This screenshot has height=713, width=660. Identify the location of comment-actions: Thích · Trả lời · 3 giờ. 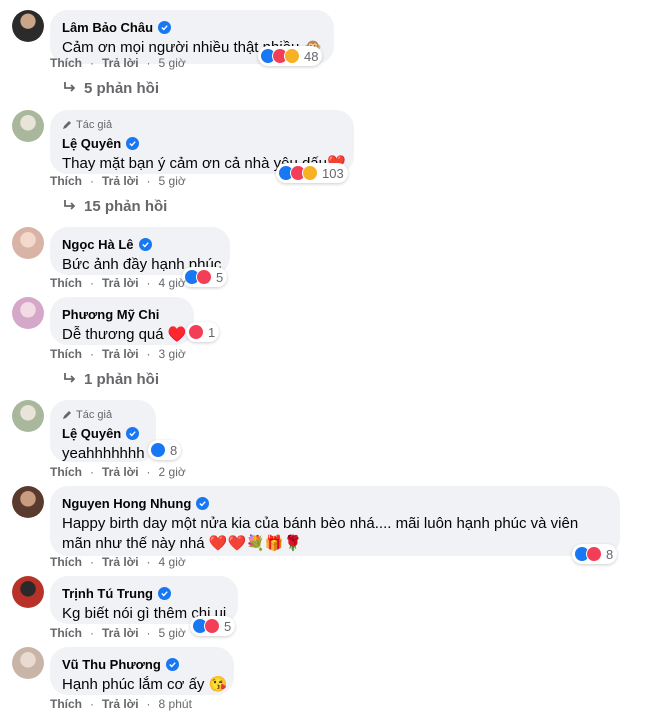
(118, 354).